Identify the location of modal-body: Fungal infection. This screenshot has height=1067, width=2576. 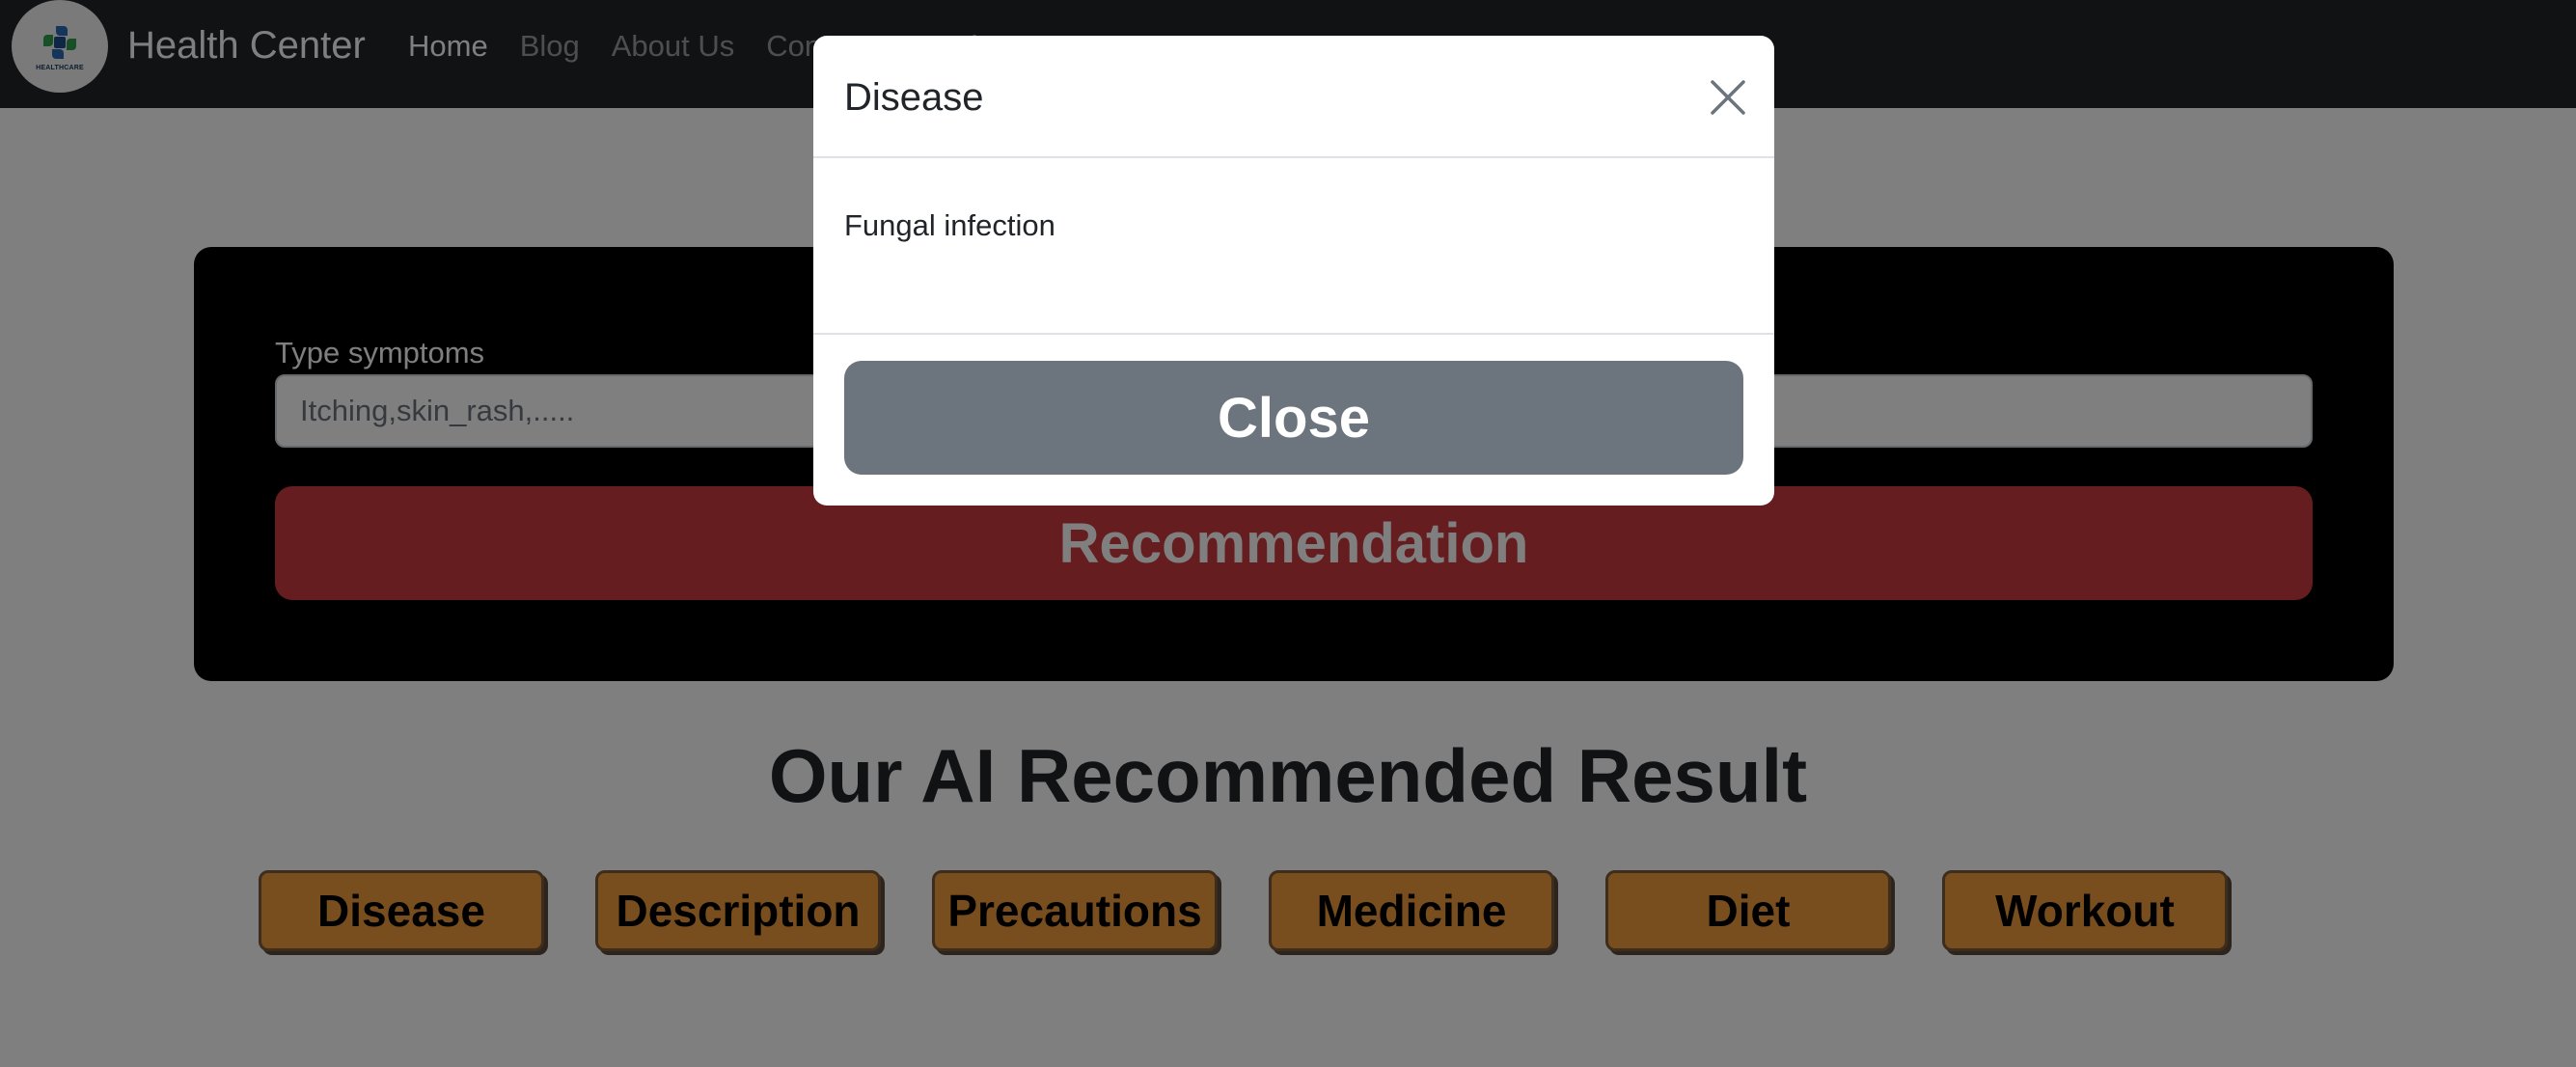
(1293, 246).